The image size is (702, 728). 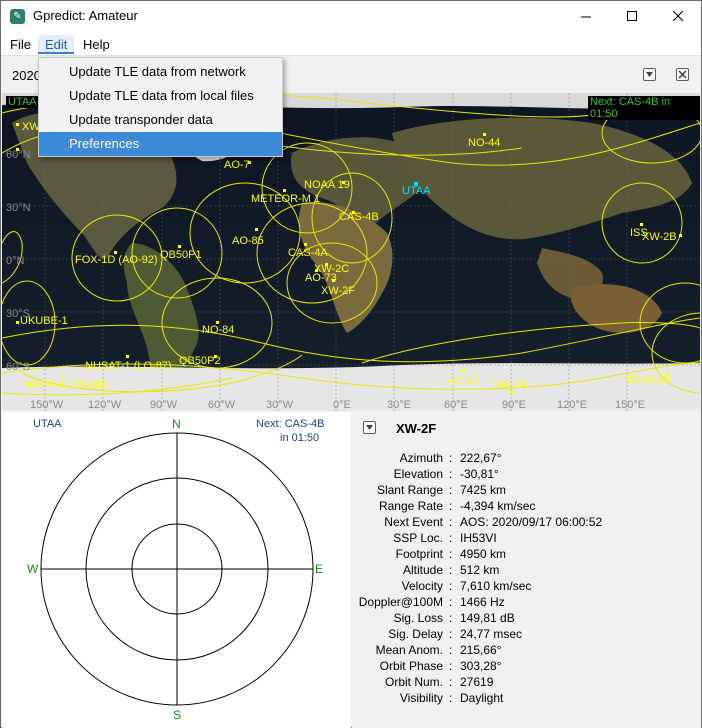 What do you see at coordinates (678, 16) in the screenshot?
I see `close-button` at bounding box center [678, 16].